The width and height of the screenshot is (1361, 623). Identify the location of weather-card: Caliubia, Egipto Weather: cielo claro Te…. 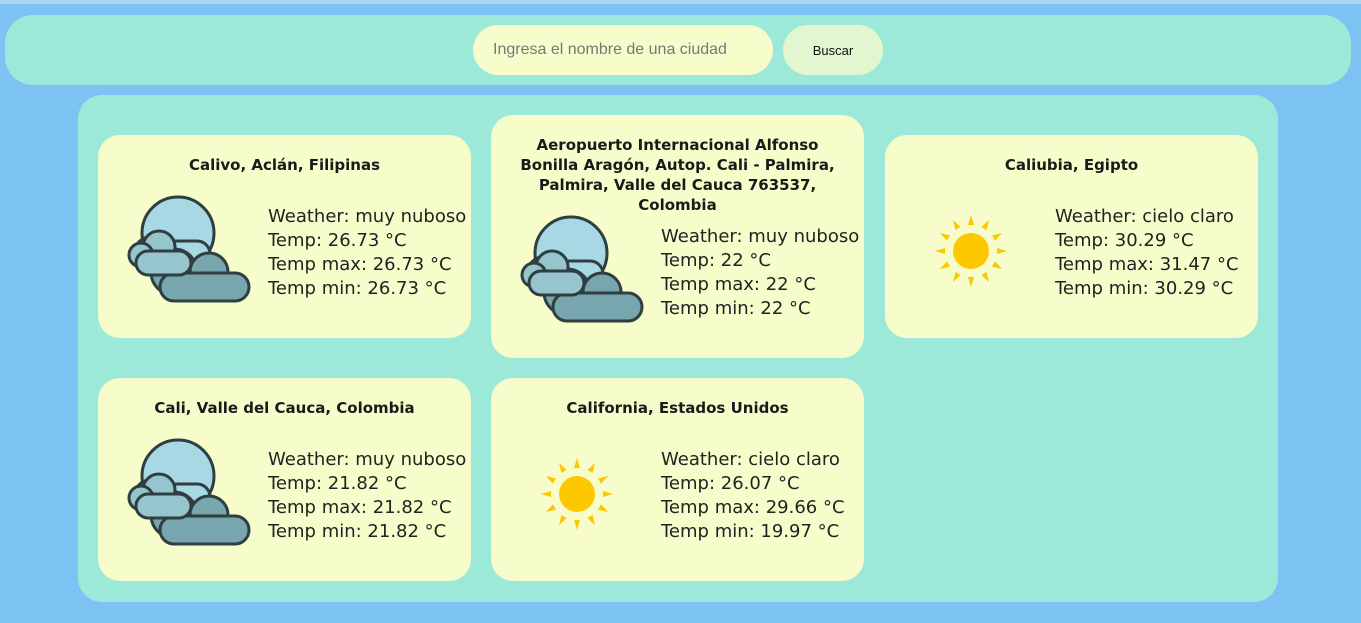
(1071, 236).